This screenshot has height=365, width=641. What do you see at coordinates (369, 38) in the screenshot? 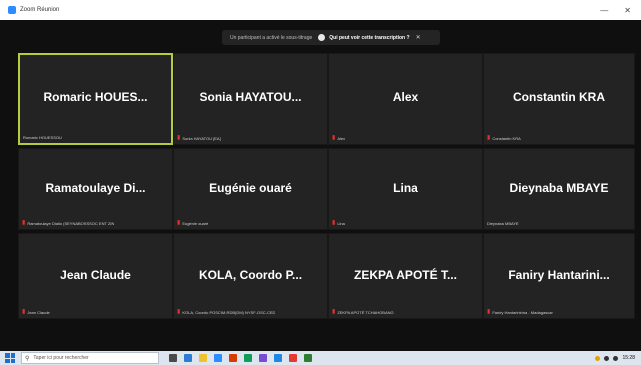
I see `transcription-link: Qui peut voir cette transcription ?` at bounding box center [369, 38].